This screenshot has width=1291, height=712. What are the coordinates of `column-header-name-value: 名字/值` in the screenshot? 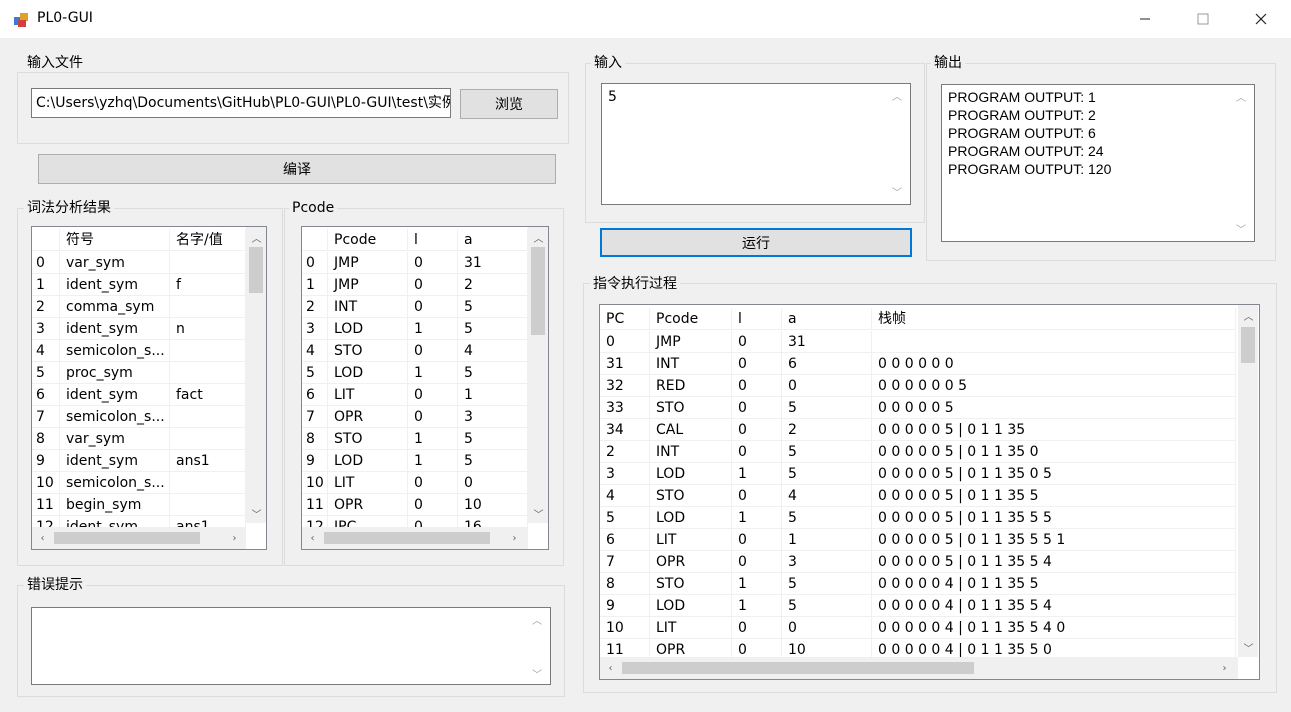 It's located at (208, 240).